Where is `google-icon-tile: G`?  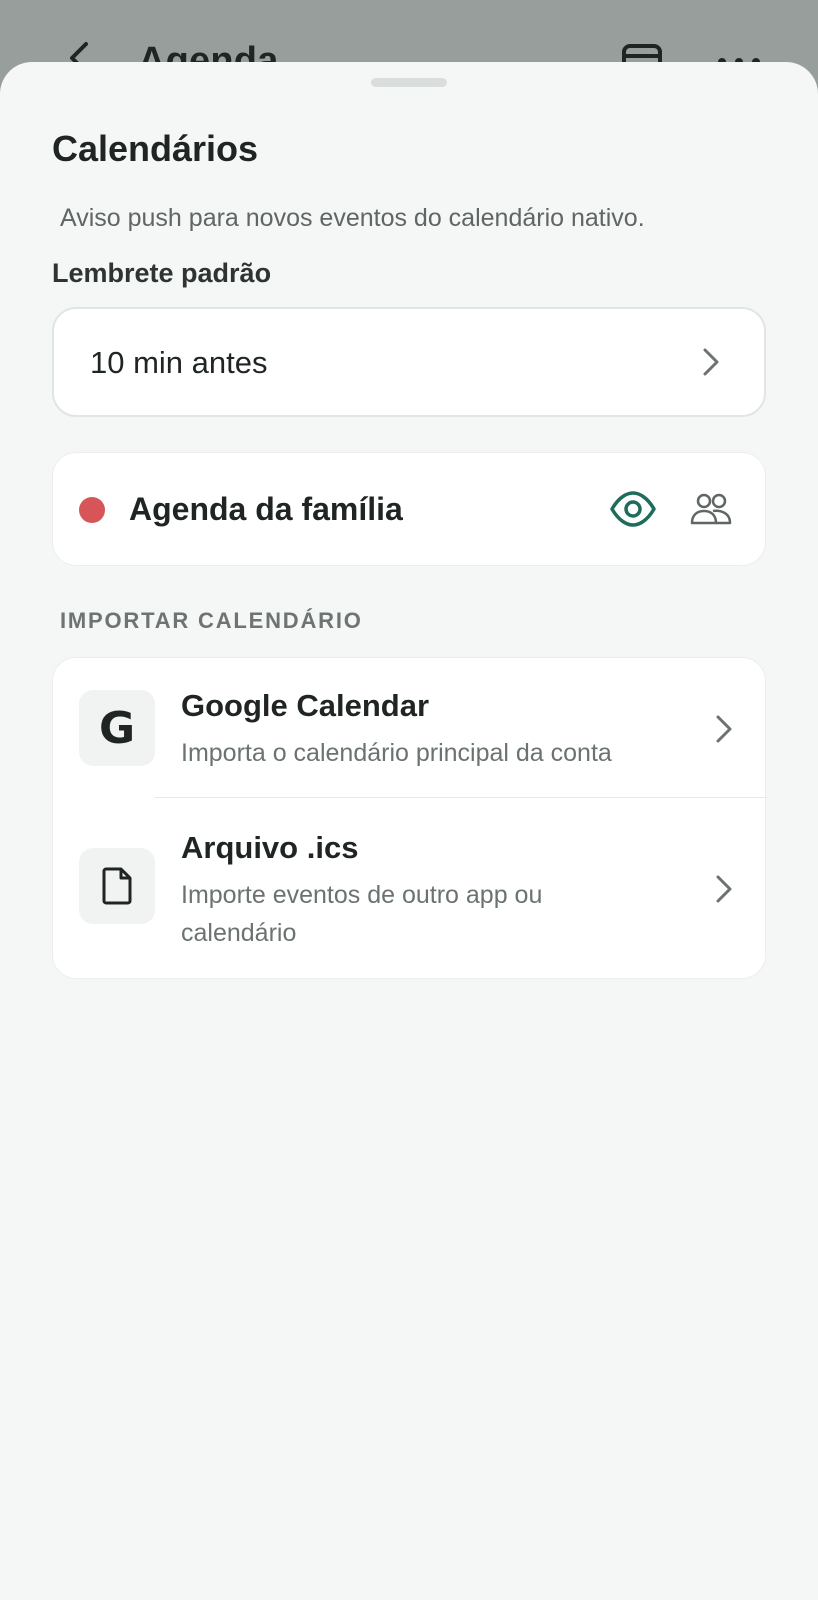
google-icon-tile: G is located at coordinates (117, 728).